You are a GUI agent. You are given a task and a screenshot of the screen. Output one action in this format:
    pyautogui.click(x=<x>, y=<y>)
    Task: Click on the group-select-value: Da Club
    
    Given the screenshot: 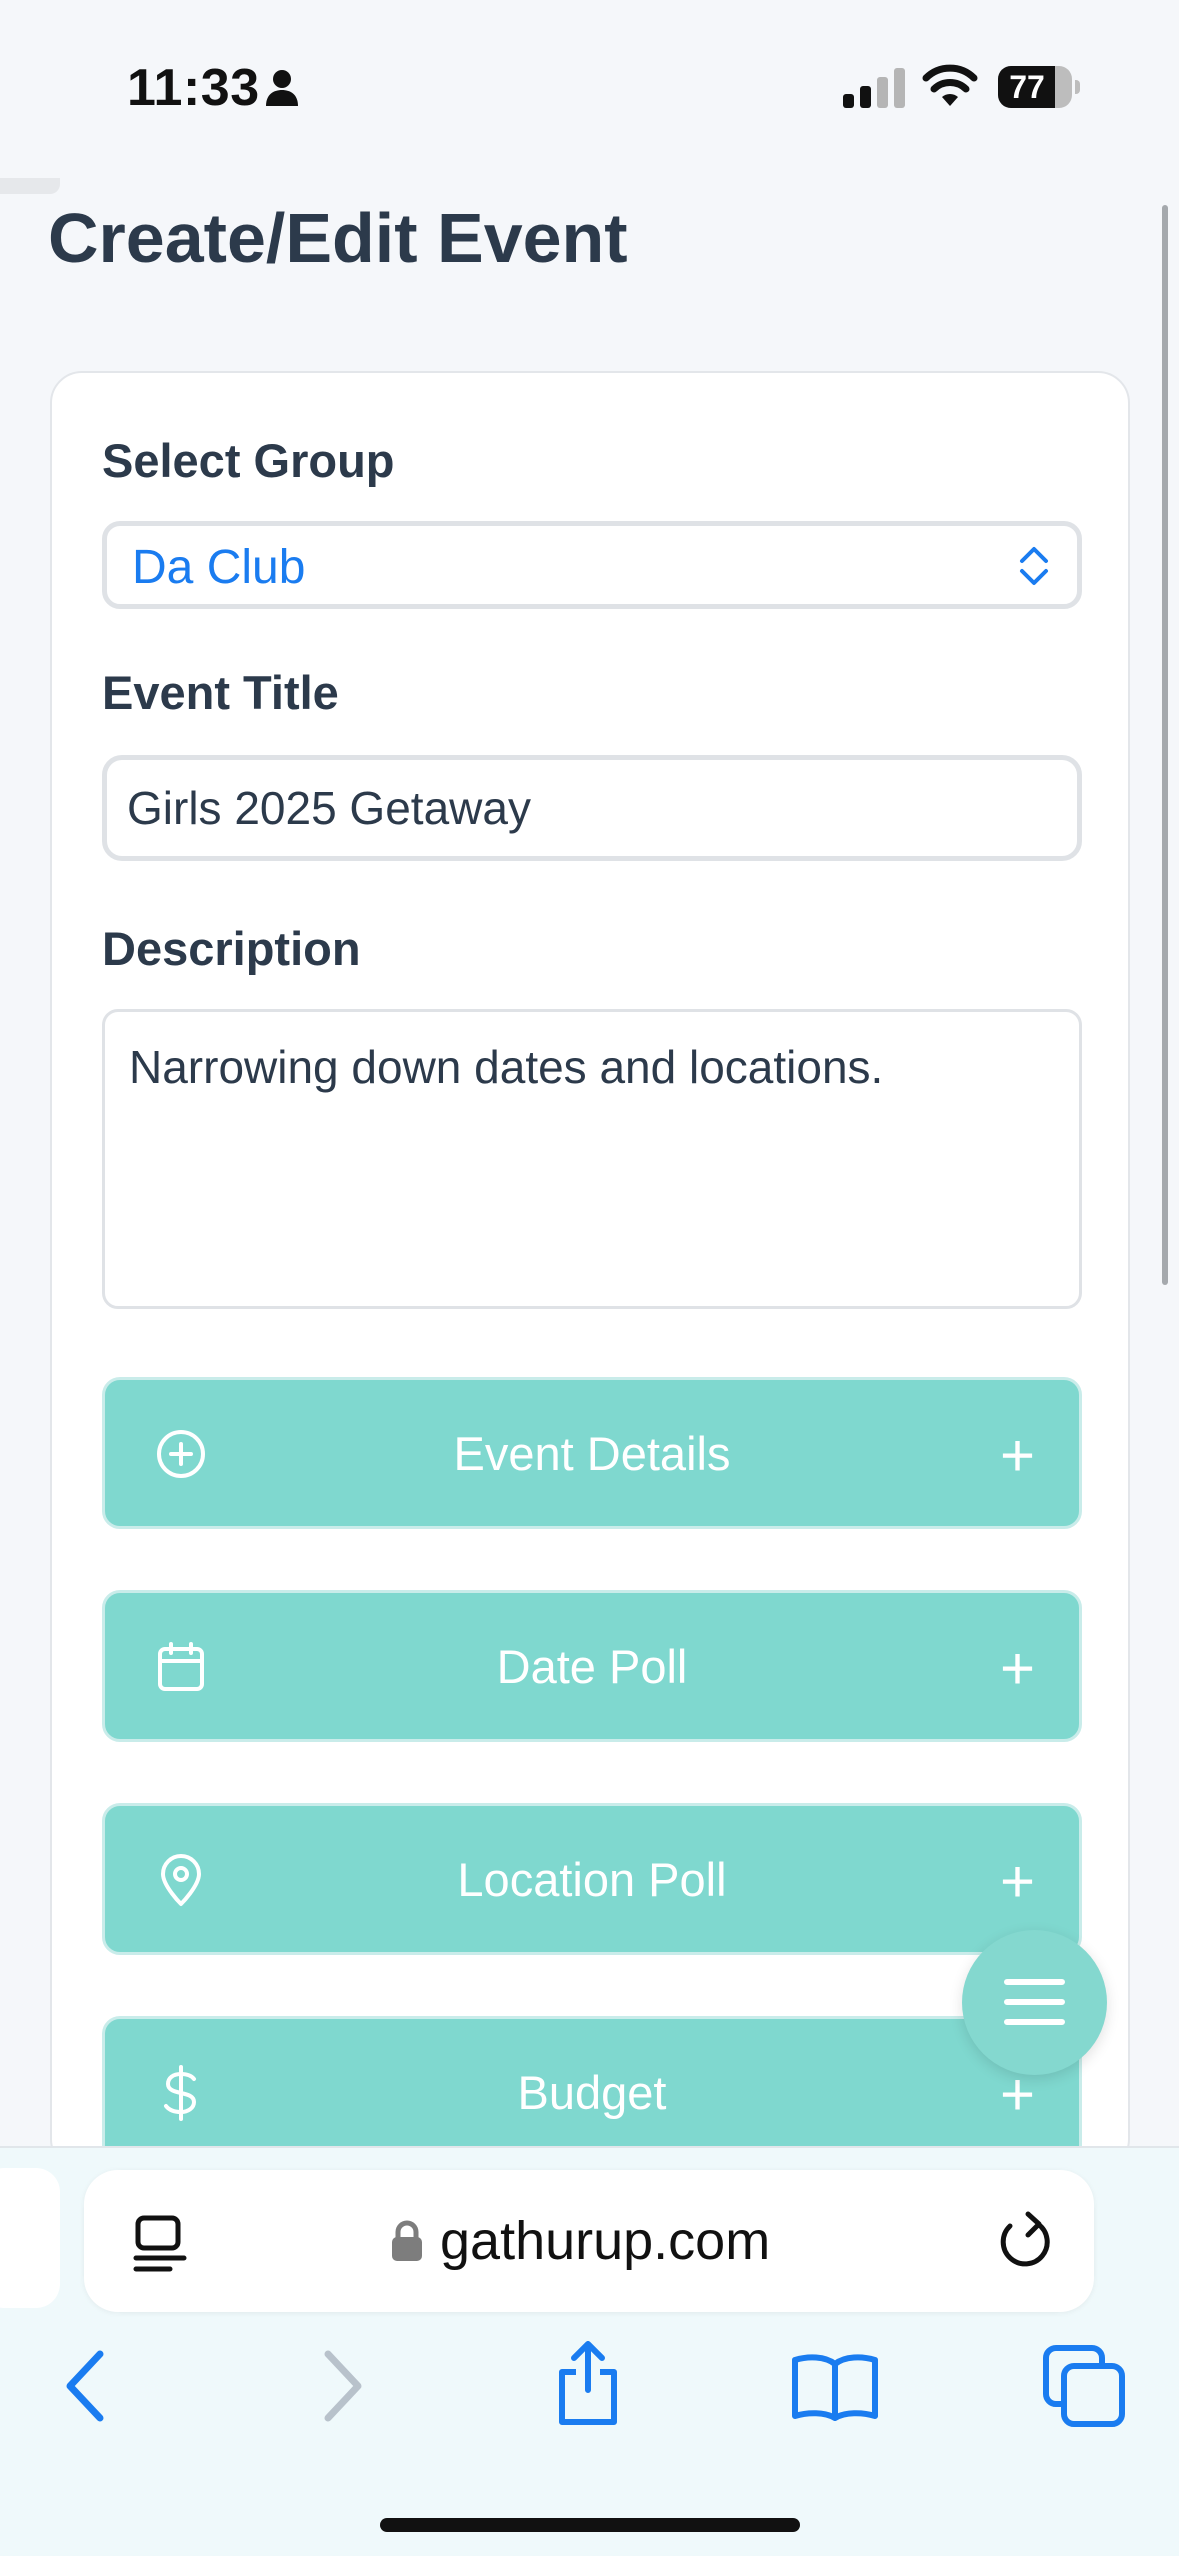 What is the action you would take?
    pyautogui.click(x=219, y=567)
    